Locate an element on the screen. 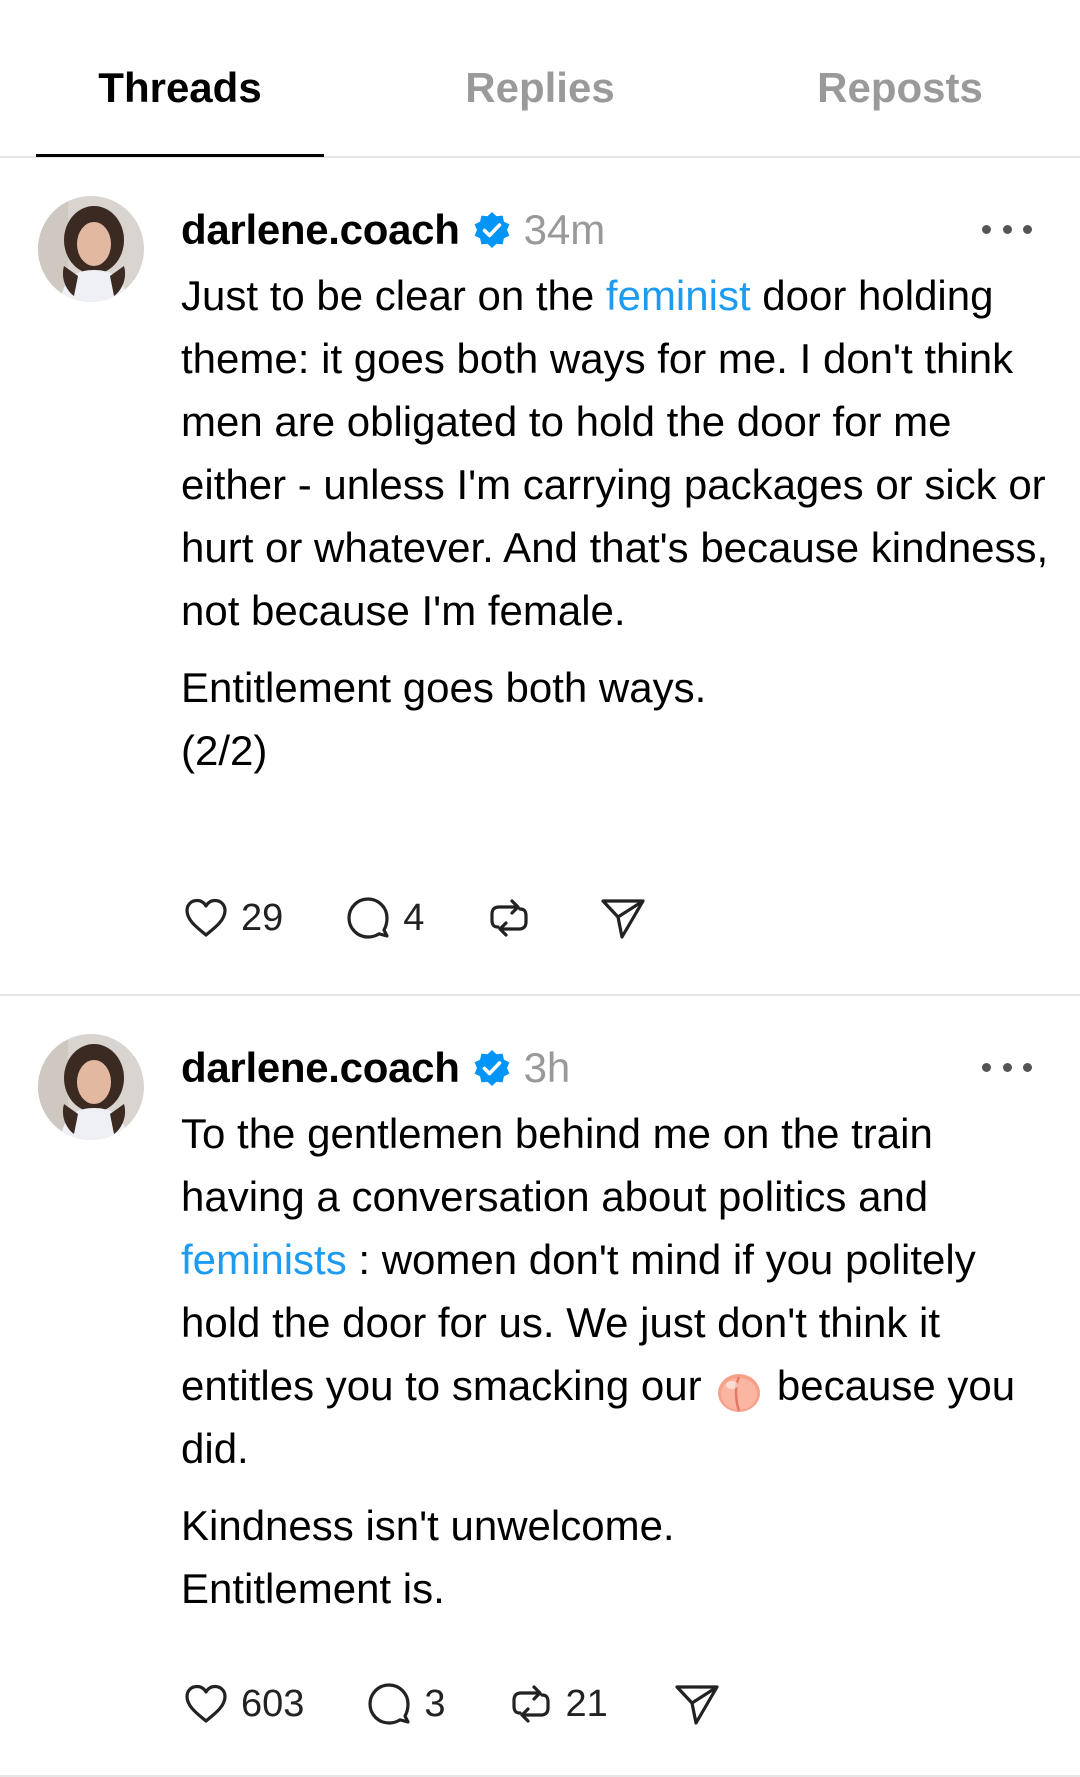  post-header: darlene.coach 3h is located at coordinates (375, 1068).